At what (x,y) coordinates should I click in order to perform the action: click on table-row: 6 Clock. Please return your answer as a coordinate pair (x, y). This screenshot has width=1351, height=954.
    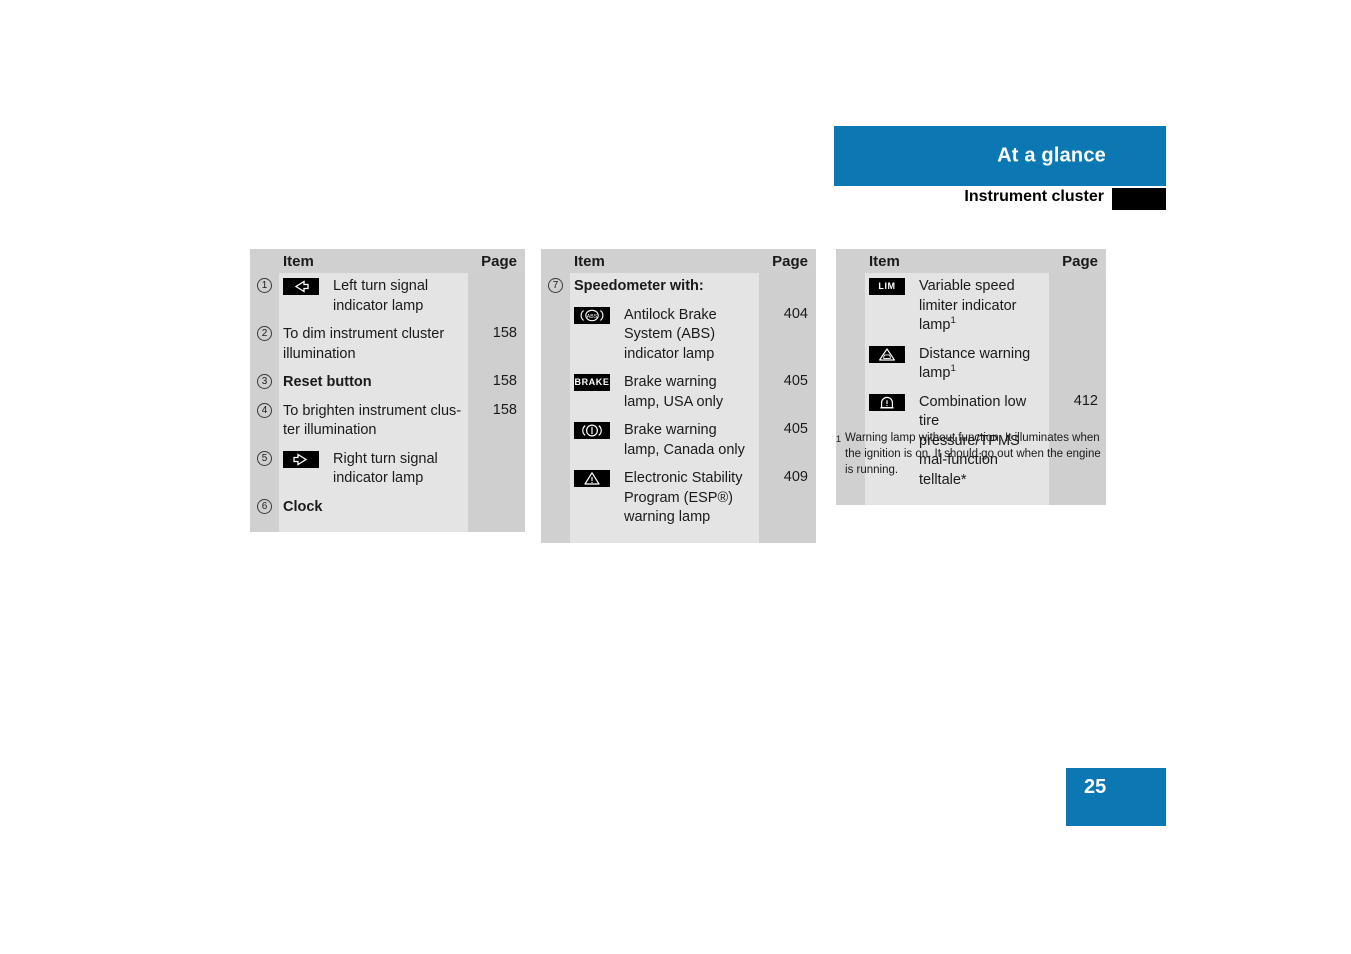
    Looking at the image, I should click on (387, 507).